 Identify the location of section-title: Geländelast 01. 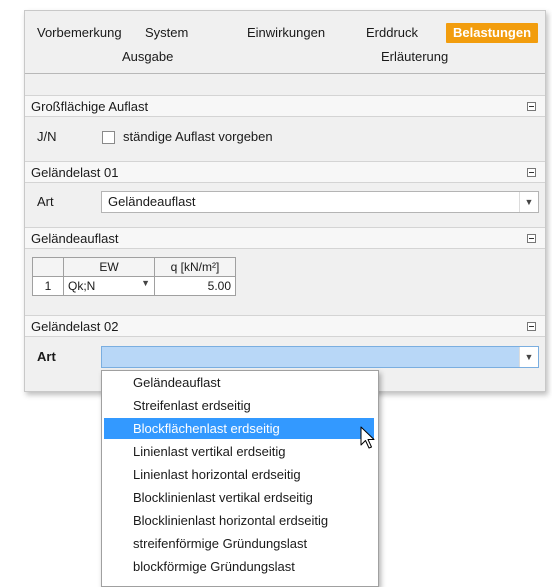
(75, 172).